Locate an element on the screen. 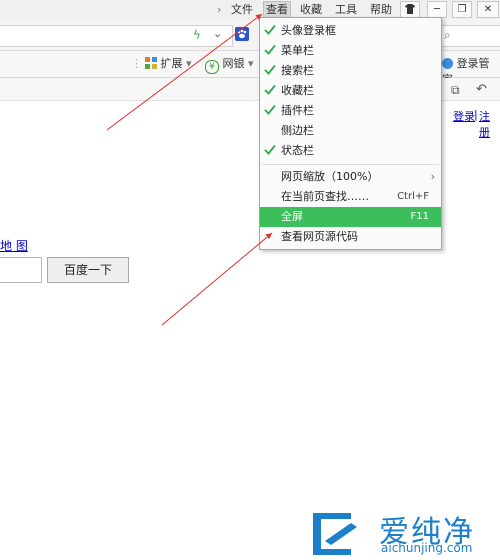  menu-favorites: 收藏 is located at coordinates (311, 9).